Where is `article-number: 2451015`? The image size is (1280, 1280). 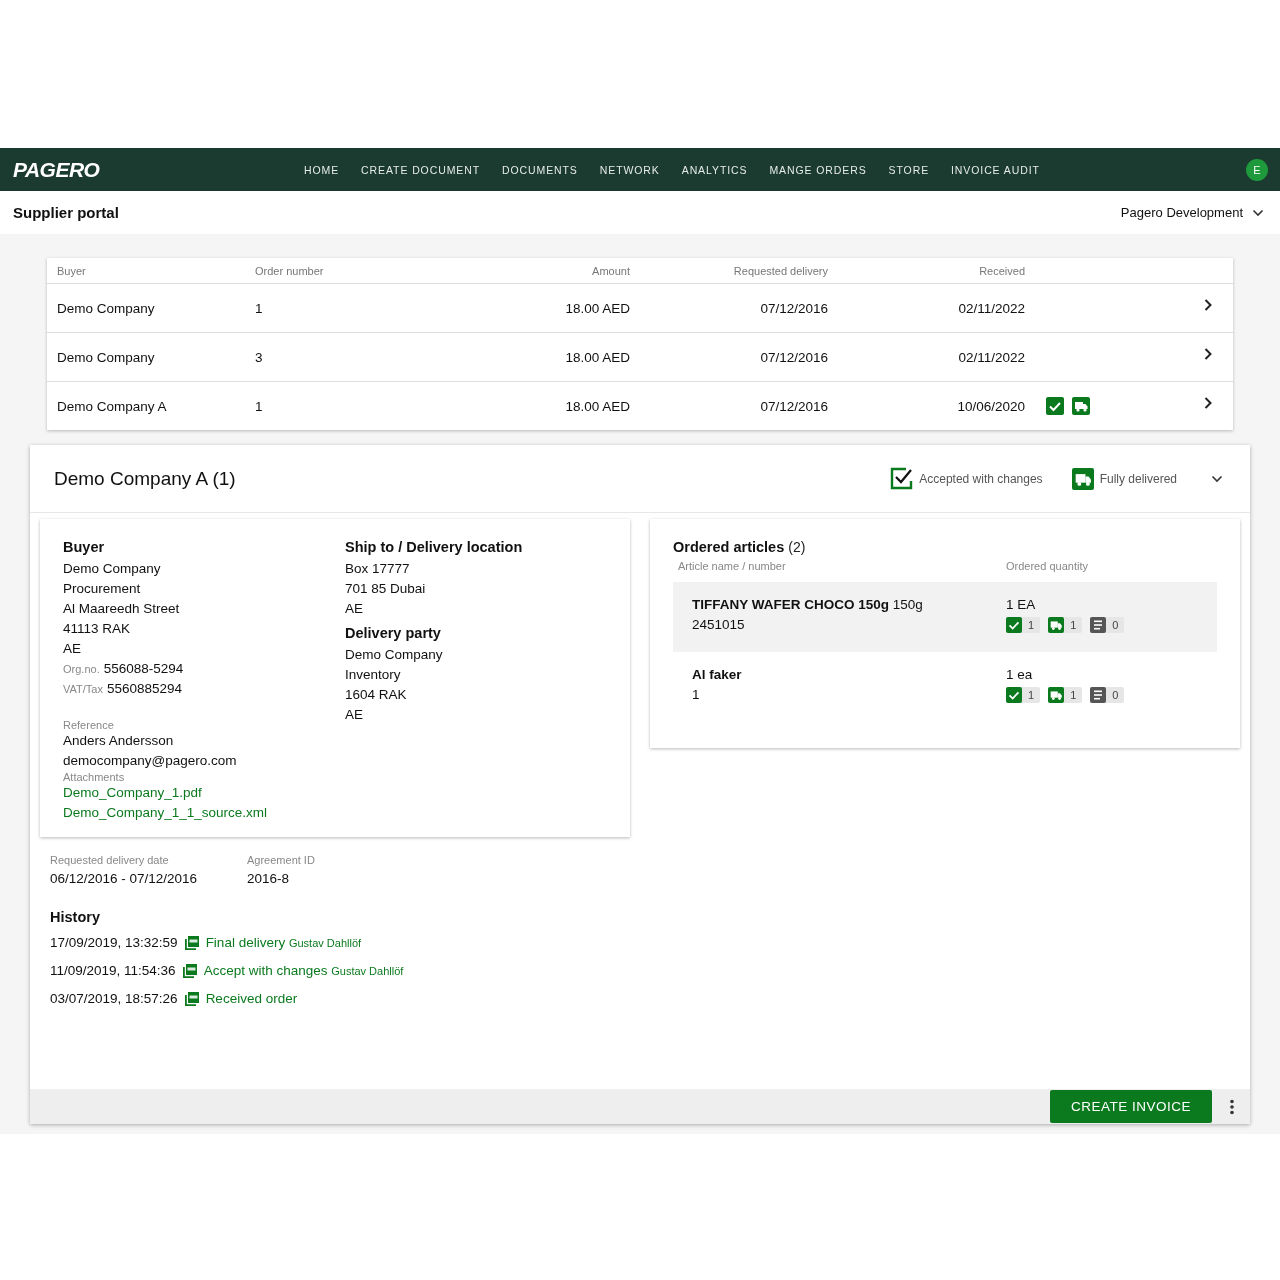 article-number: 2451015 is located at coordinates (719, 625).